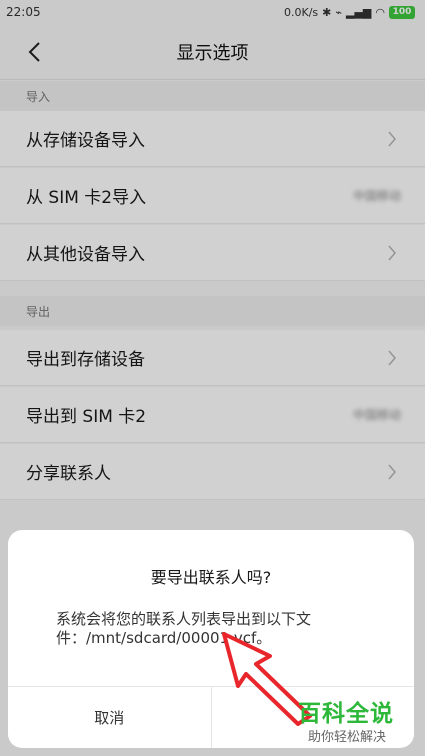  What do you see at coordinates (109, 717) in the screenshot?
I see `cancel-button: 取消` at bounding box center [109, 717].